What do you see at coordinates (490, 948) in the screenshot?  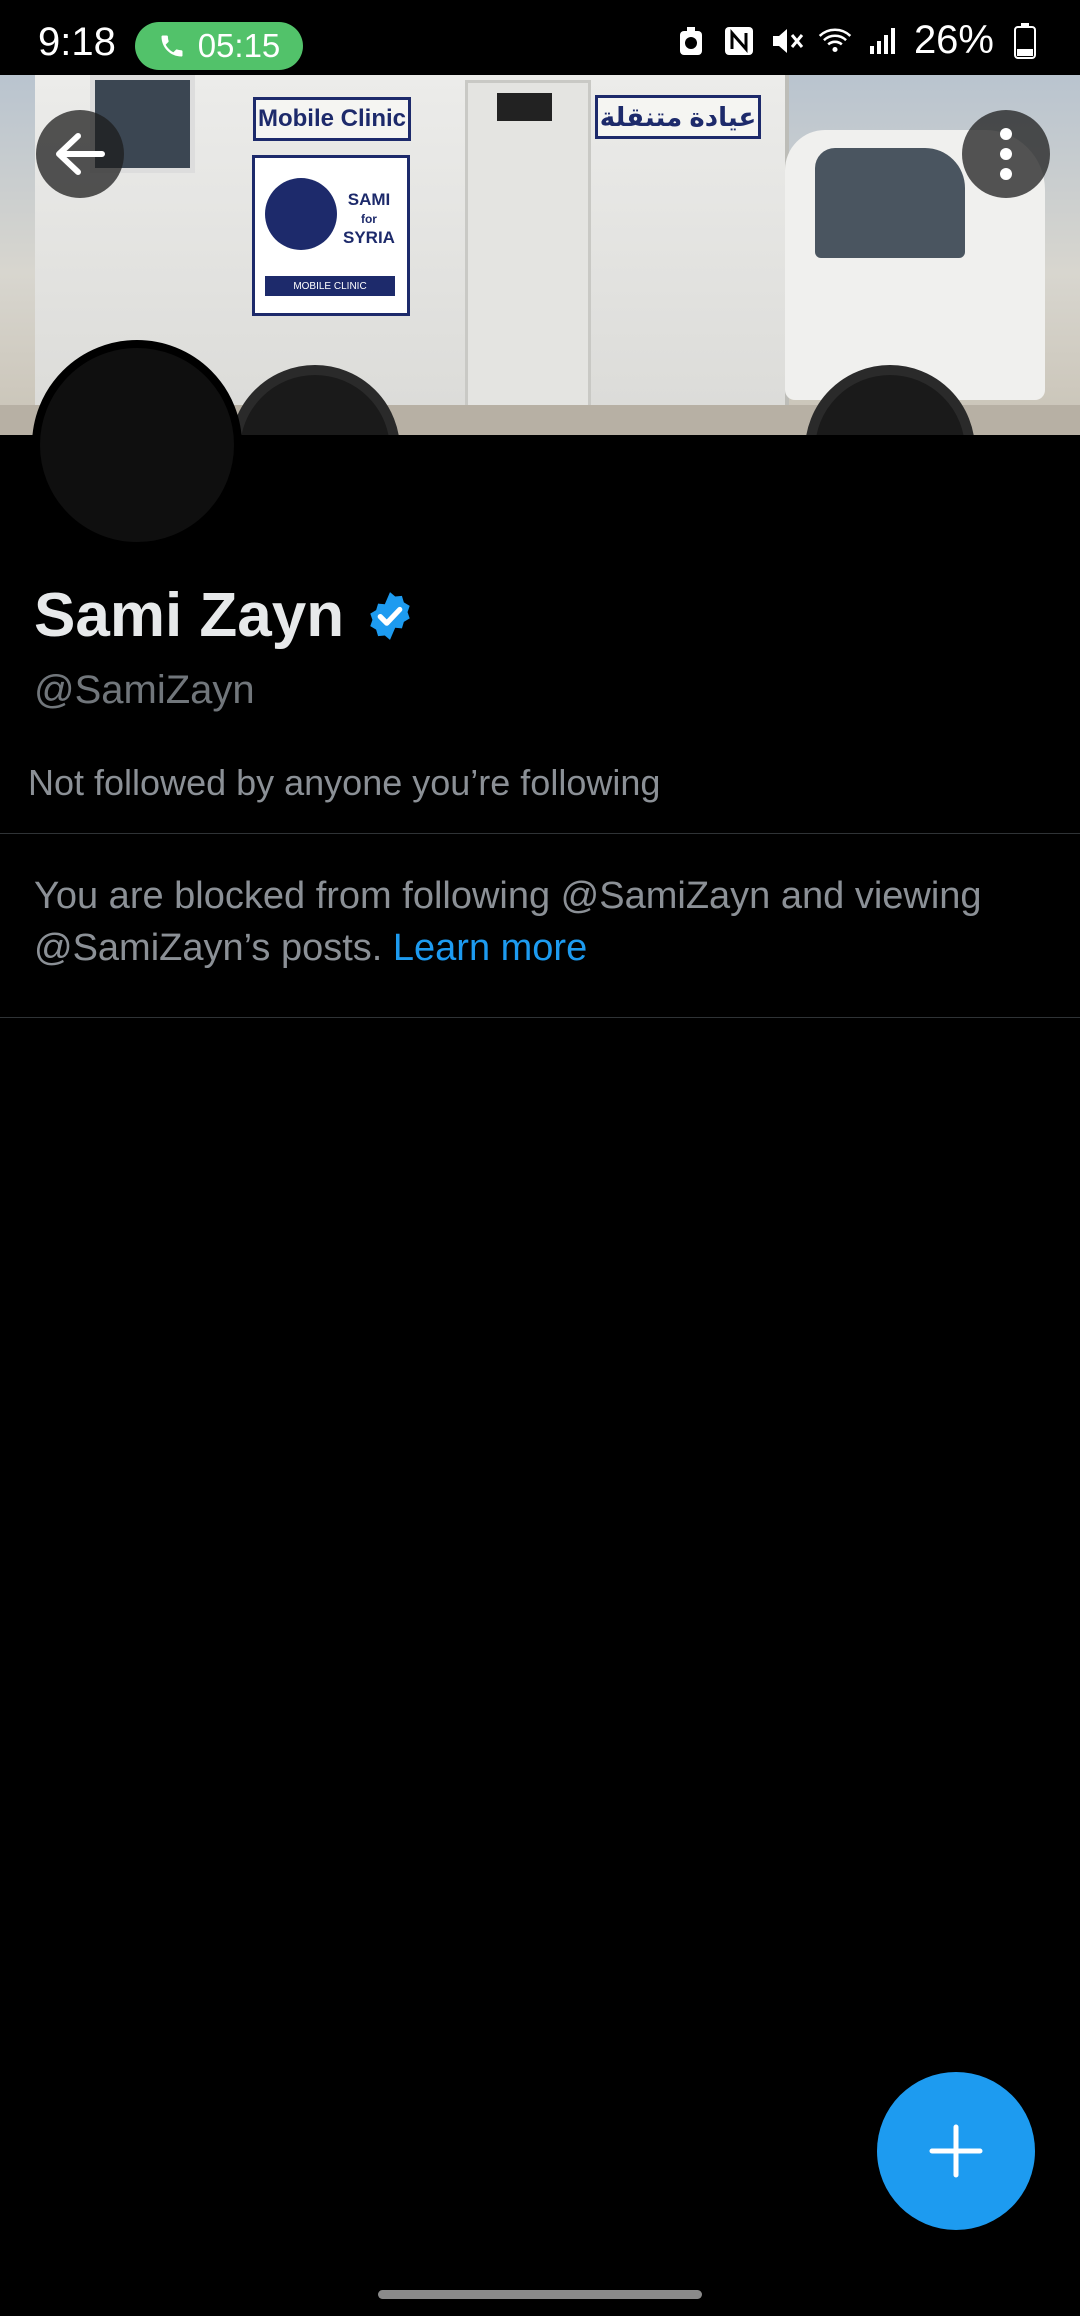 I see `learn-more-link: Learn more` at bounding box center [490, 948].